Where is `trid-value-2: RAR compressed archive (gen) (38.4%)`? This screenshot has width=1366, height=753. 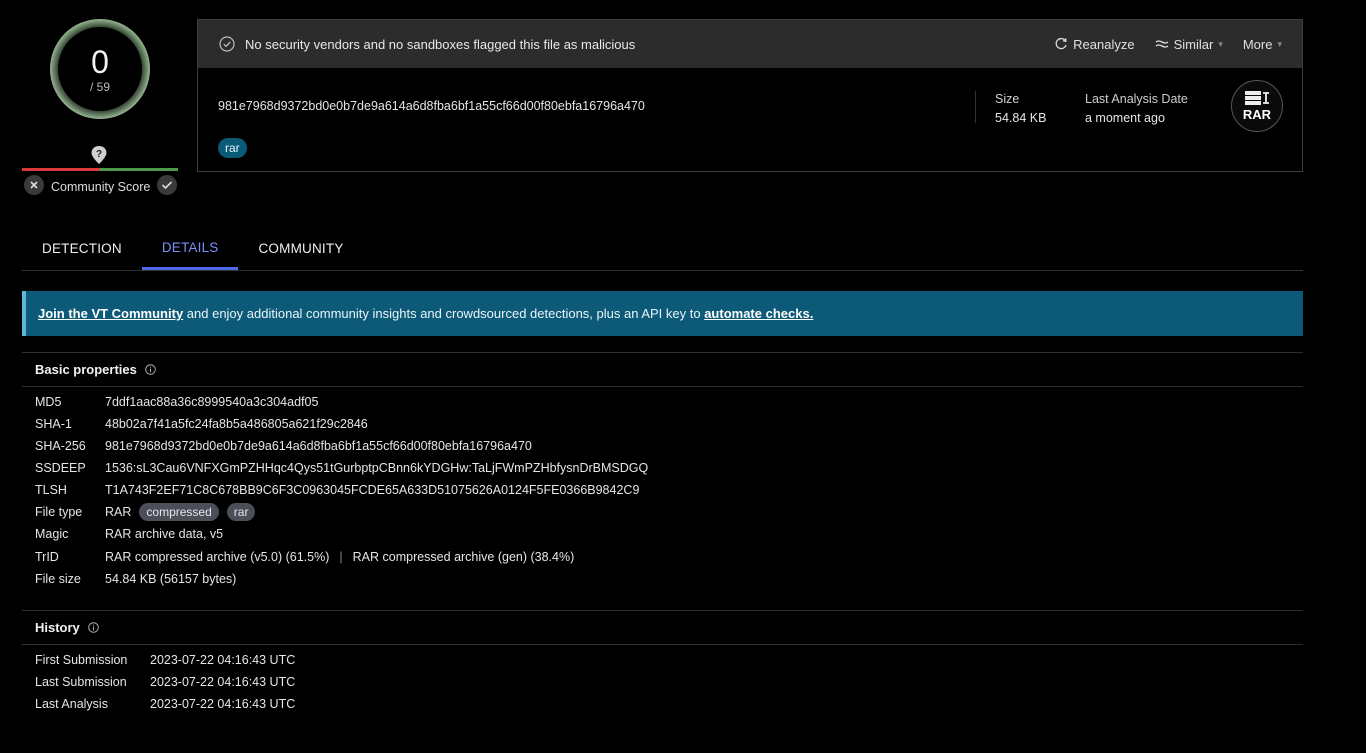
trid-value-2: RAR compressed archive (gen) (38.4%) is located at coordinates (463, 557).